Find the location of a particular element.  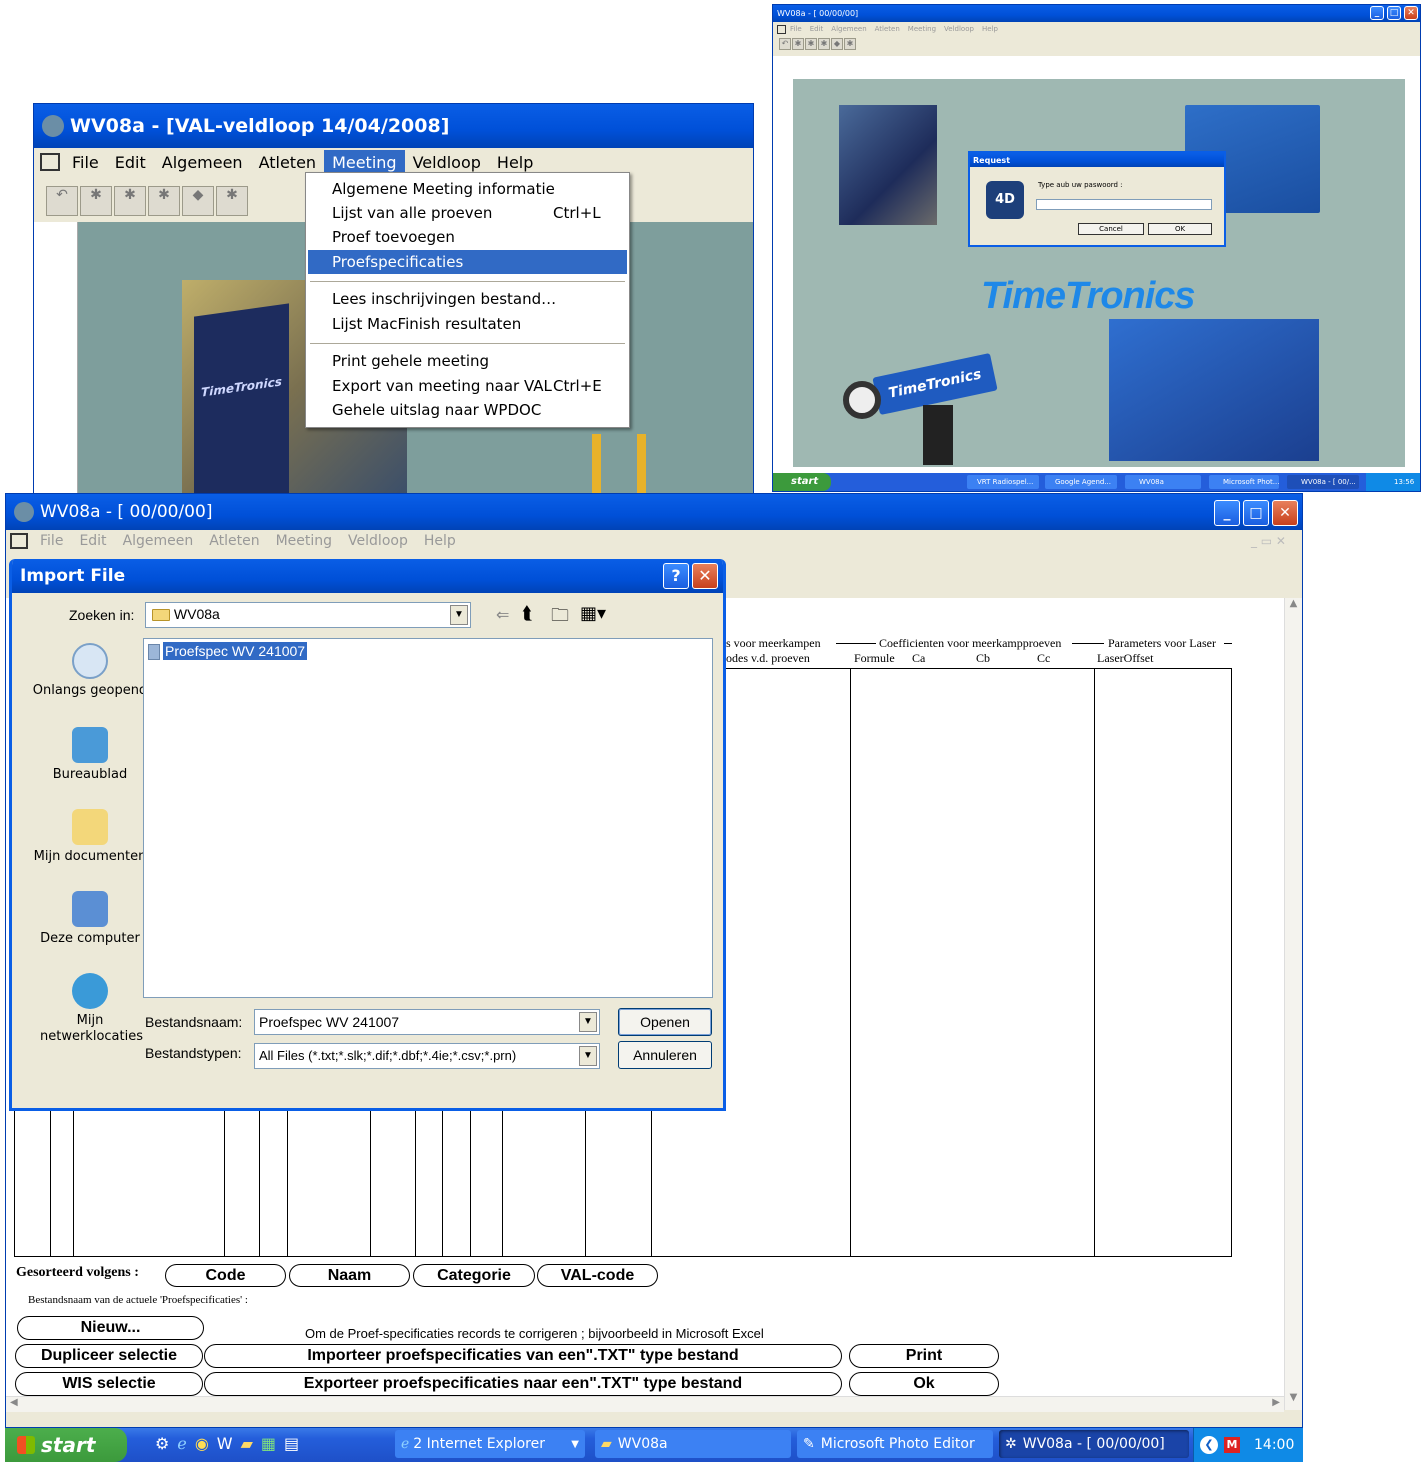

up-folder-icon: ⮬ is located at coordinates (527, 613).